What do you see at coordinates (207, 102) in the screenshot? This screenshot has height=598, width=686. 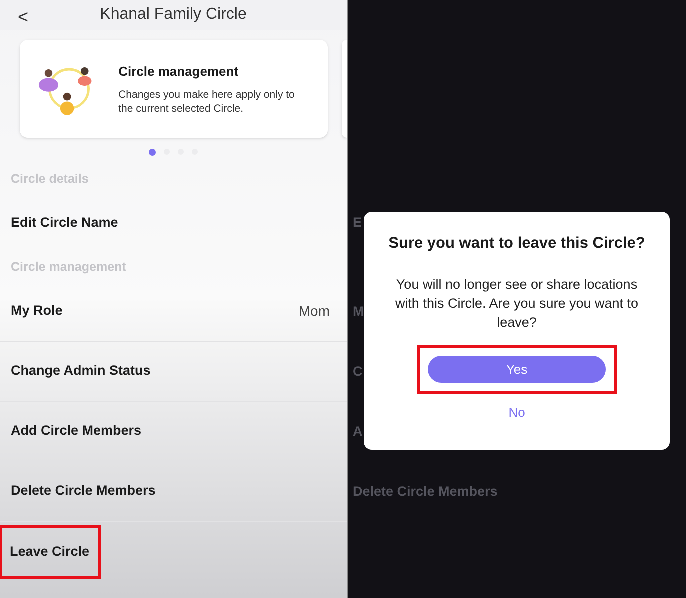 I see `card-text: Changes you make here apply only to the current selected Circle.` at bounding box center [207, 102].